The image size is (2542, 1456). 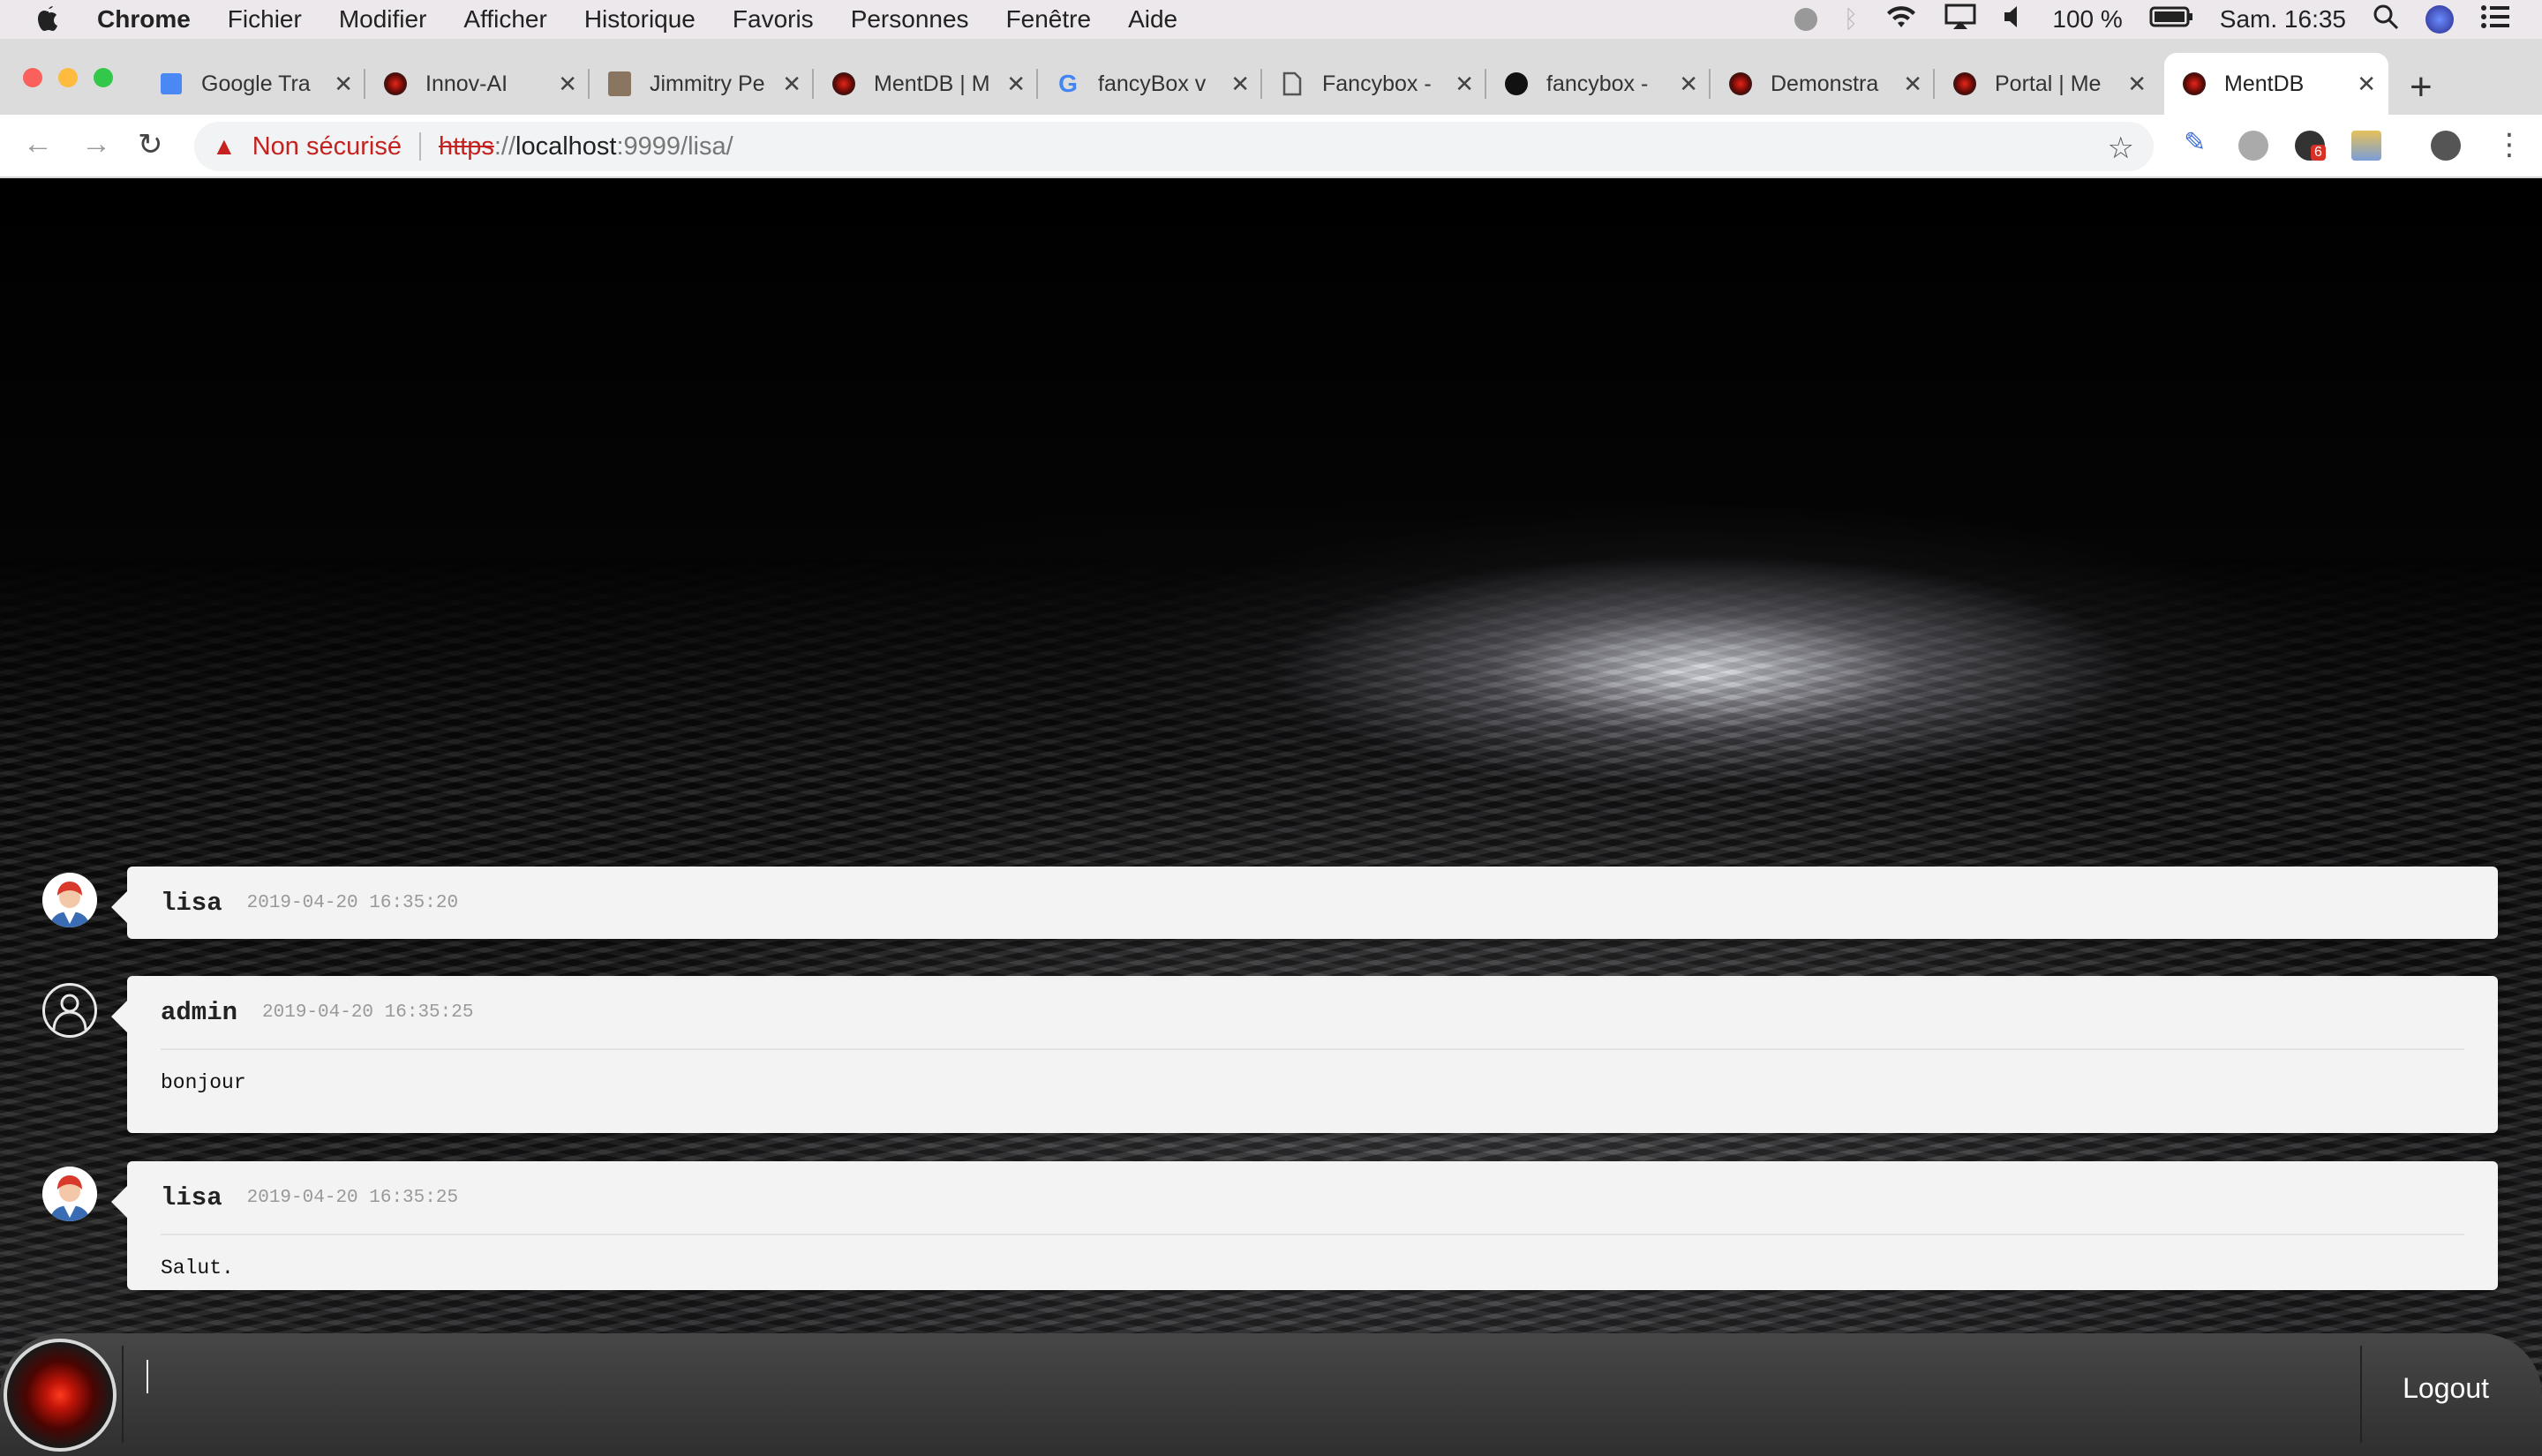 I want to click on menu-afficher: Afficher, so click(x=504, y=19).